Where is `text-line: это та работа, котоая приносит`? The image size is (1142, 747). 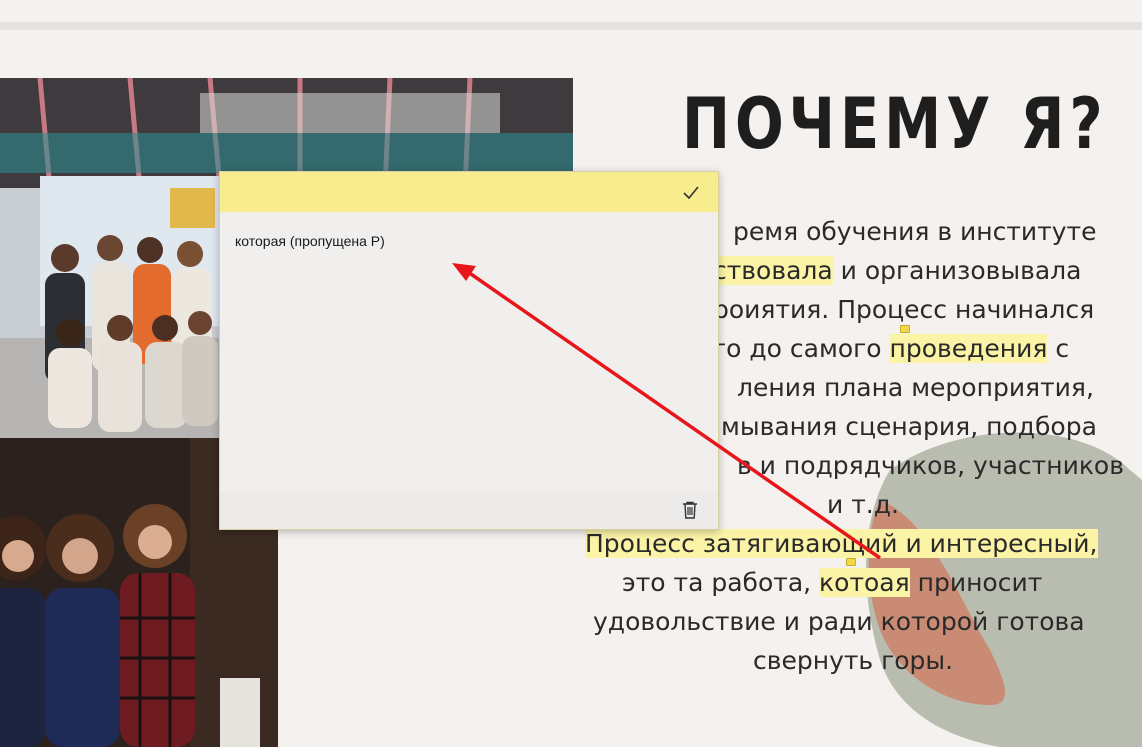 text-line: это та работа, котоая приносит is located at coordinates (832, 582).